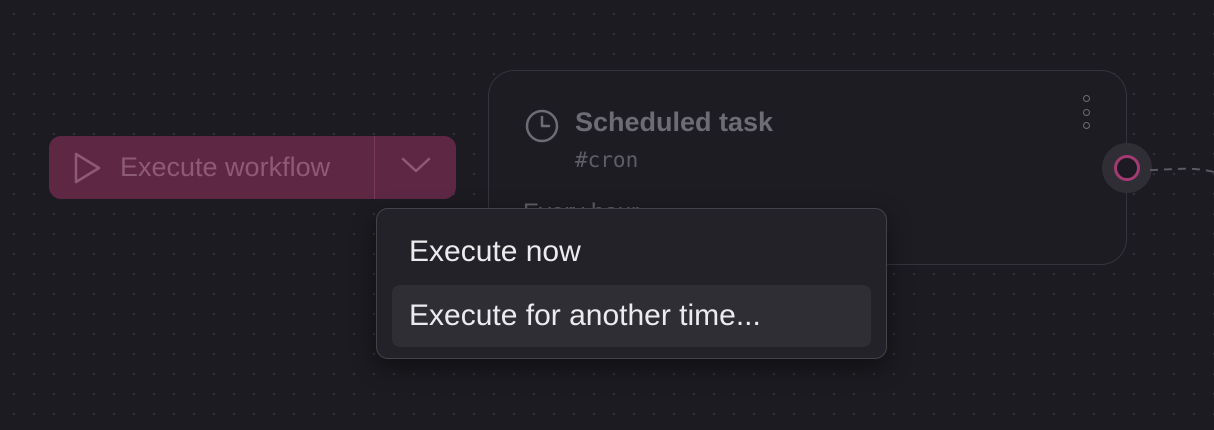 The height and width of the screenshot is (430, 1214). Describe the element at coordinates (674, 122) in the screenshot. I see `node-title: Scheduled task` at that location.